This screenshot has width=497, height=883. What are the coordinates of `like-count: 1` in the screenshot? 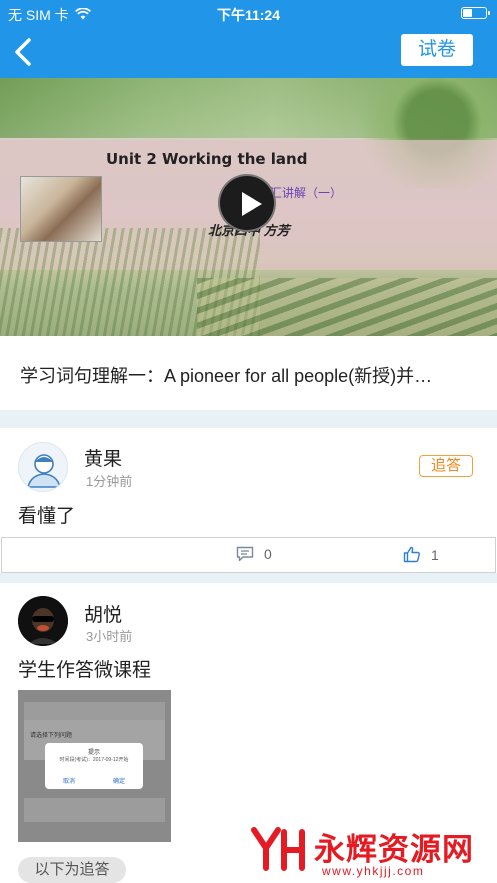 It's located at (435, 554).